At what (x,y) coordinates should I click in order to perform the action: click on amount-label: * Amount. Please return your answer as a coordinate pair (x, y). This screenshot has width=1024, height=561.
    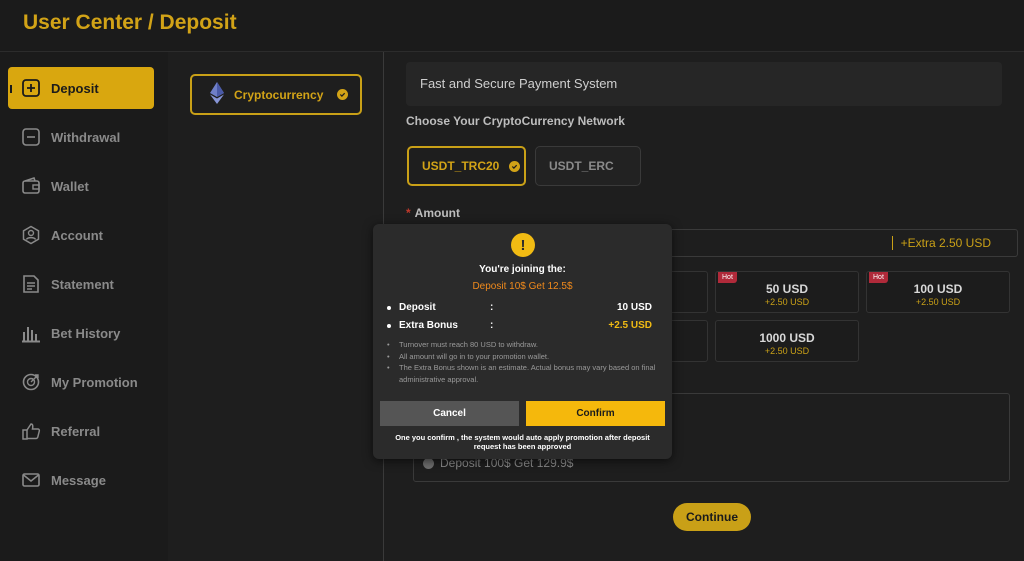
    Looking at the image, I should click on (433, 213).